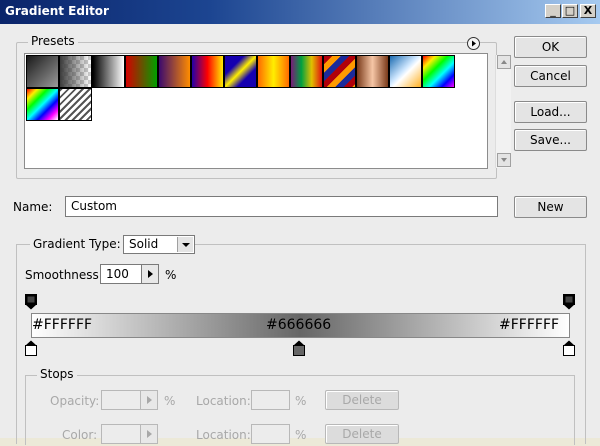  I want to click on smoothness-unit: %, so click(171, 275).